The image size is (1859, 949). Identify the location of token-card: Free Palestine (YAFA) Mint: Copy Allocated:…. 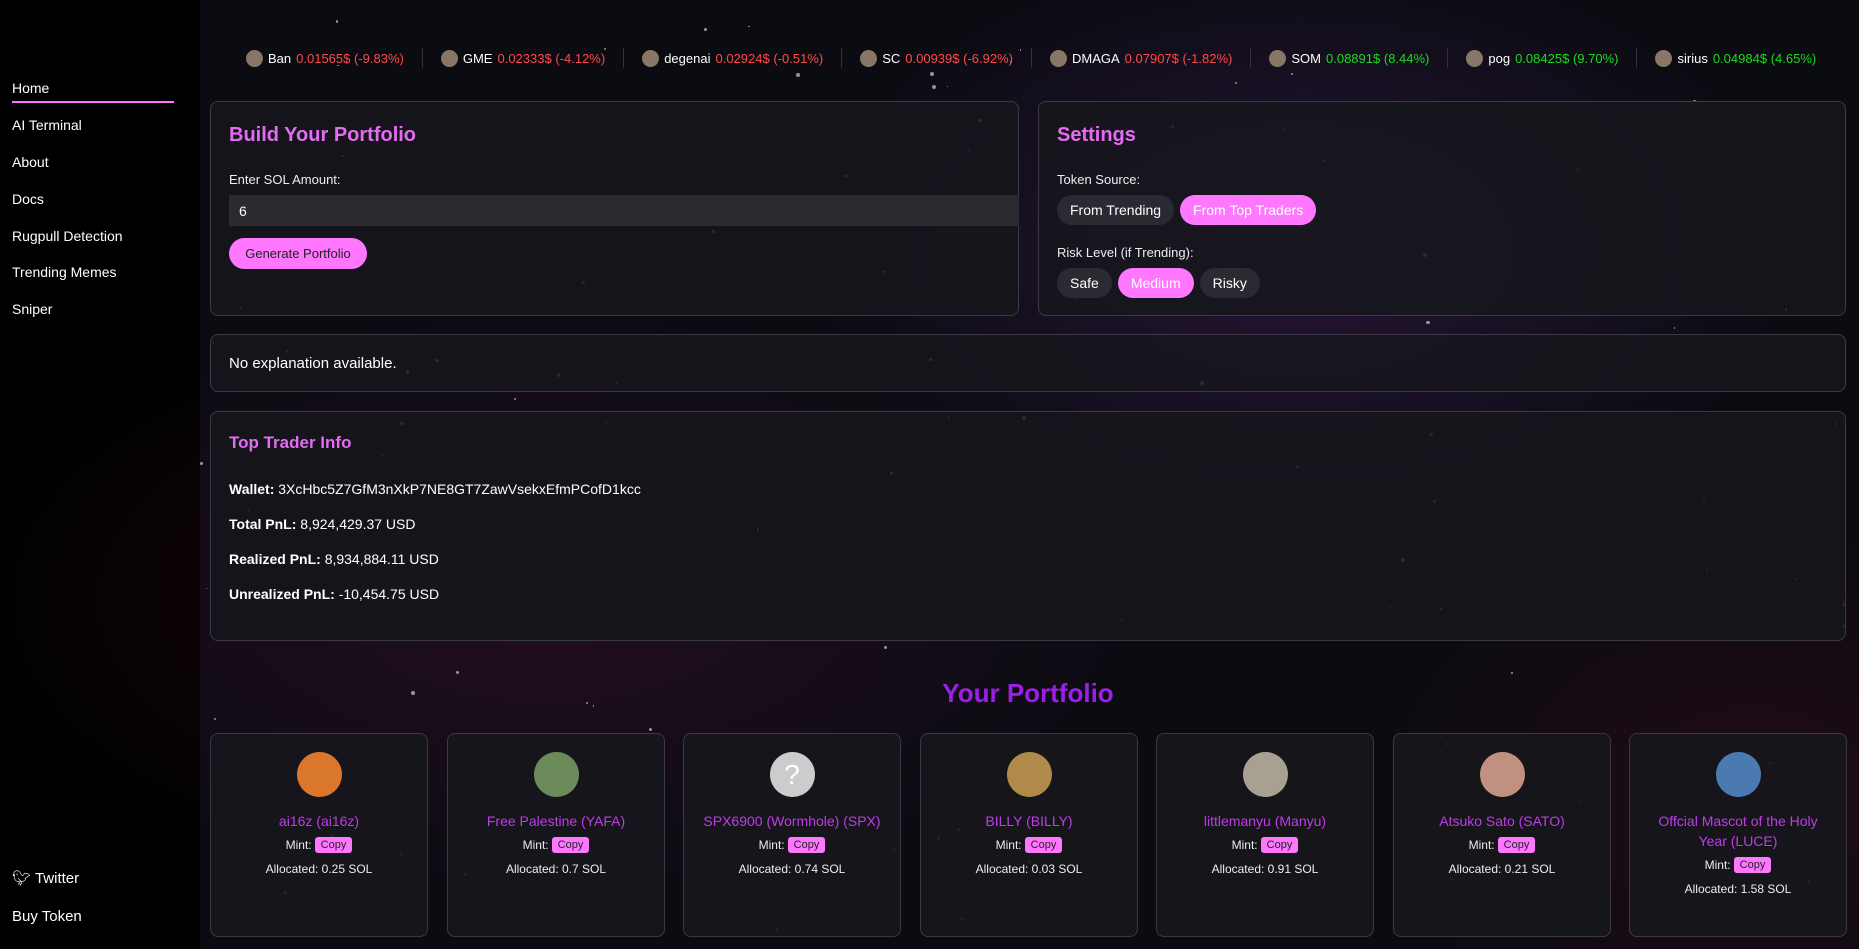
(556, 835).